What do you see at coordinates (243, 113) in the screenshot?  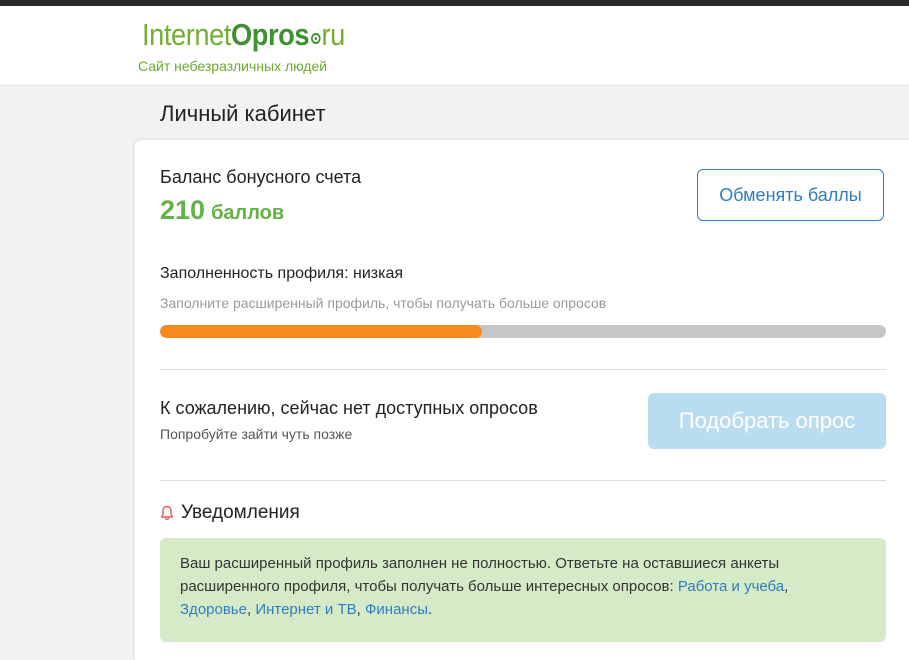 I see `page-title: Личный кабинет` at bounding box center [243, 113].